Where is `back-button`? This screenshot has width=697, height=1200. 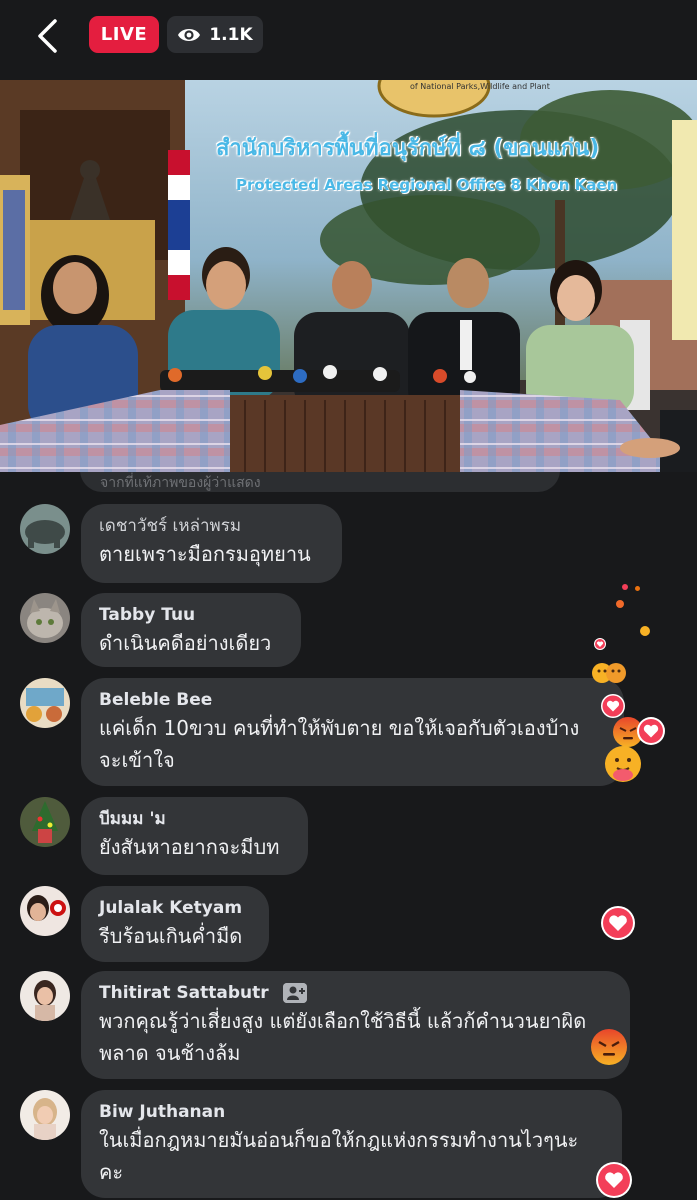 back-button is located at coordinates (48, 36).